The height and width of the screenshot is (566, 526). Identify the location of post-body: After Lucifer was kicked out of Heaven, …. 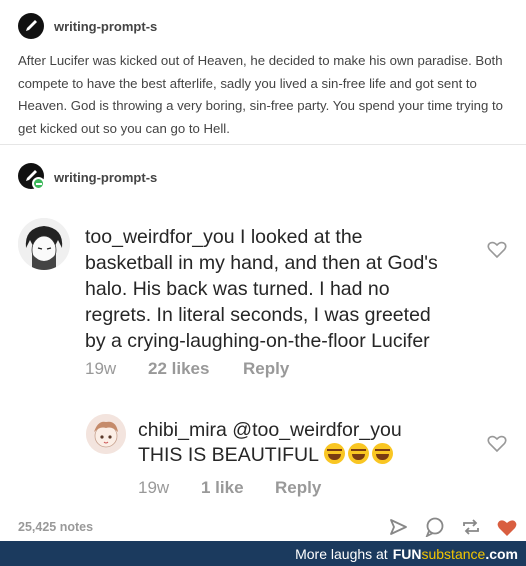
(261, 94).